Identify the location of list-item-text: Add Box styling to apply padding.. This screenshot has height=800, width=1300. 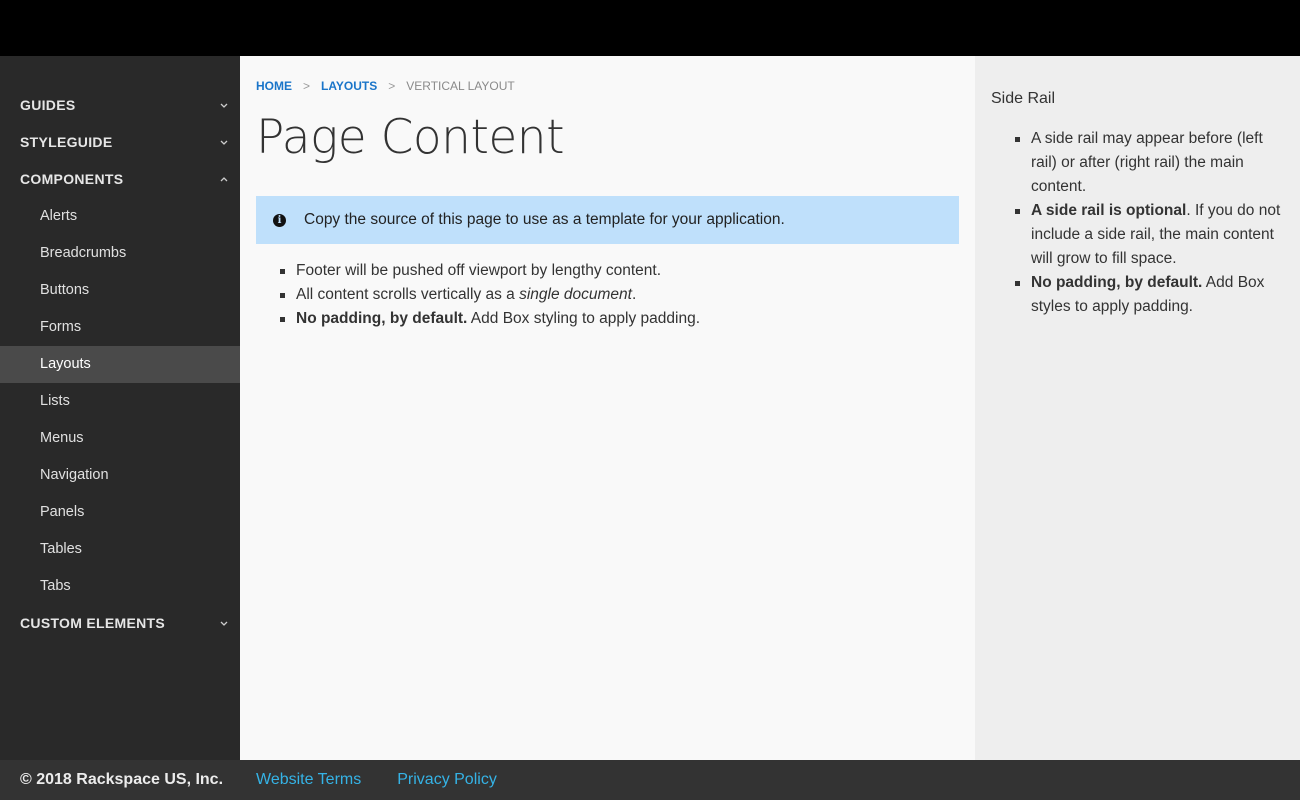
(584, 318).